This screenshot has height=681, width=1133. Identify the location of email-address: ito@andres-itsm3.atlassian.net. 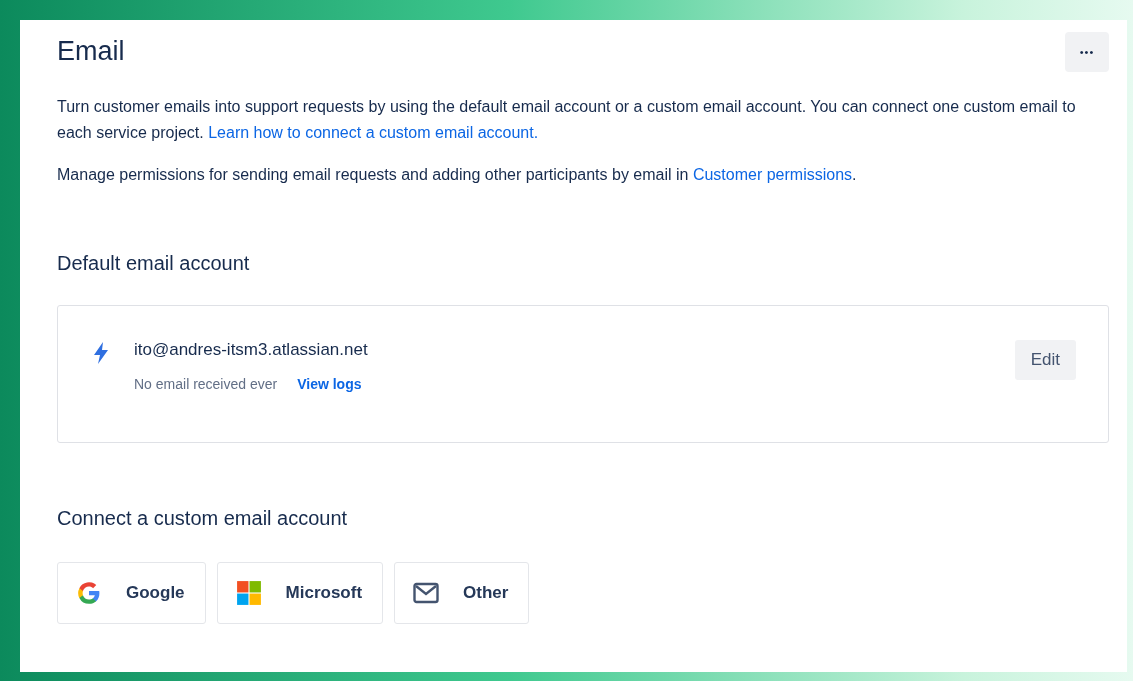
(251, 350).